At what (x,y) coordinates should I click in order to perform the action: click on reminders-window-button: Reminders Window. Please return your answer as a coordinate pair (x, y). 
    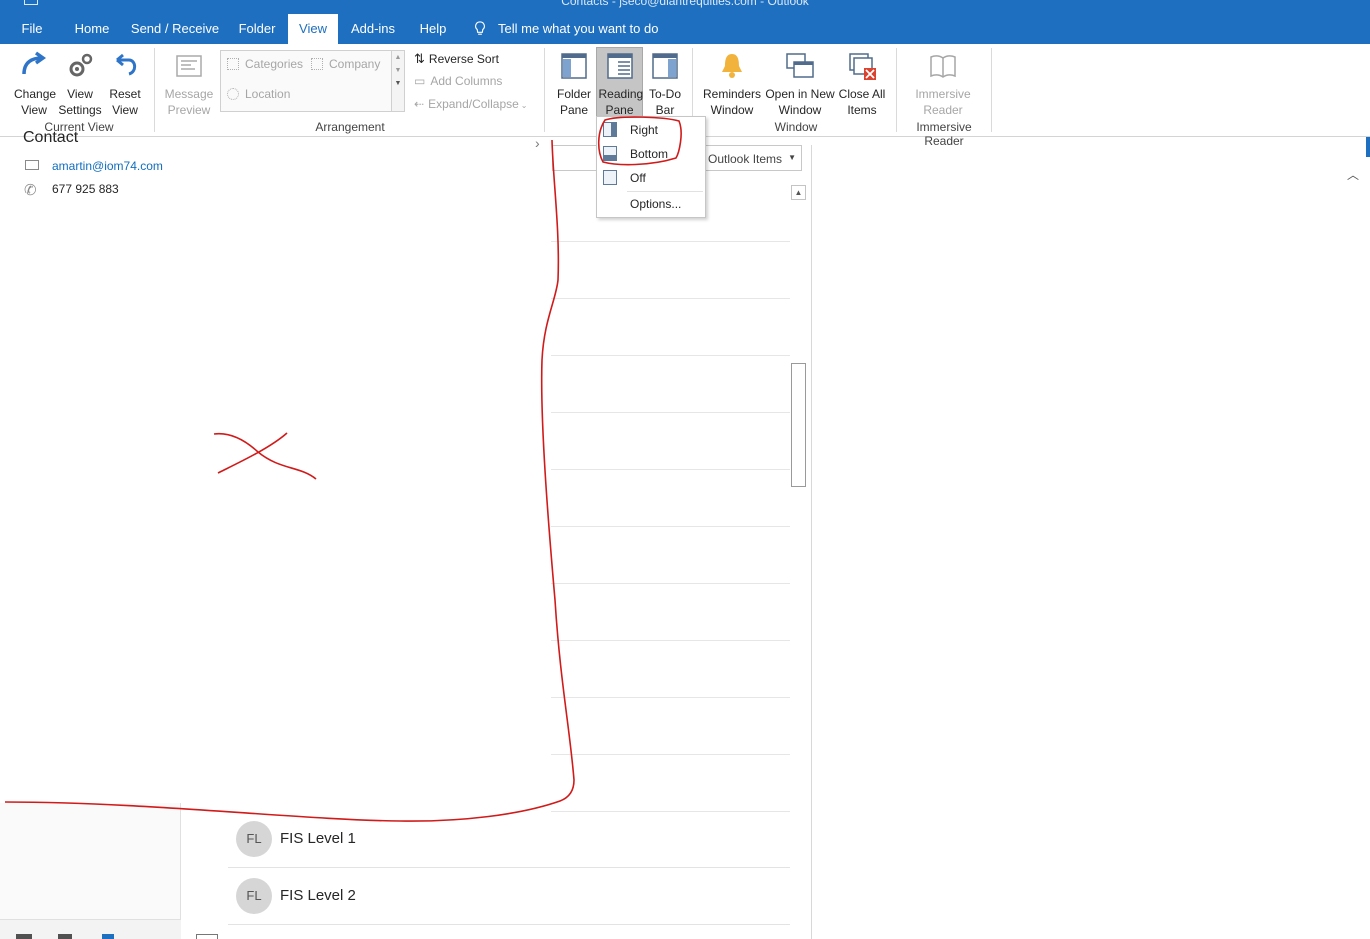
    Looking at the image, I should click on (732, 83).